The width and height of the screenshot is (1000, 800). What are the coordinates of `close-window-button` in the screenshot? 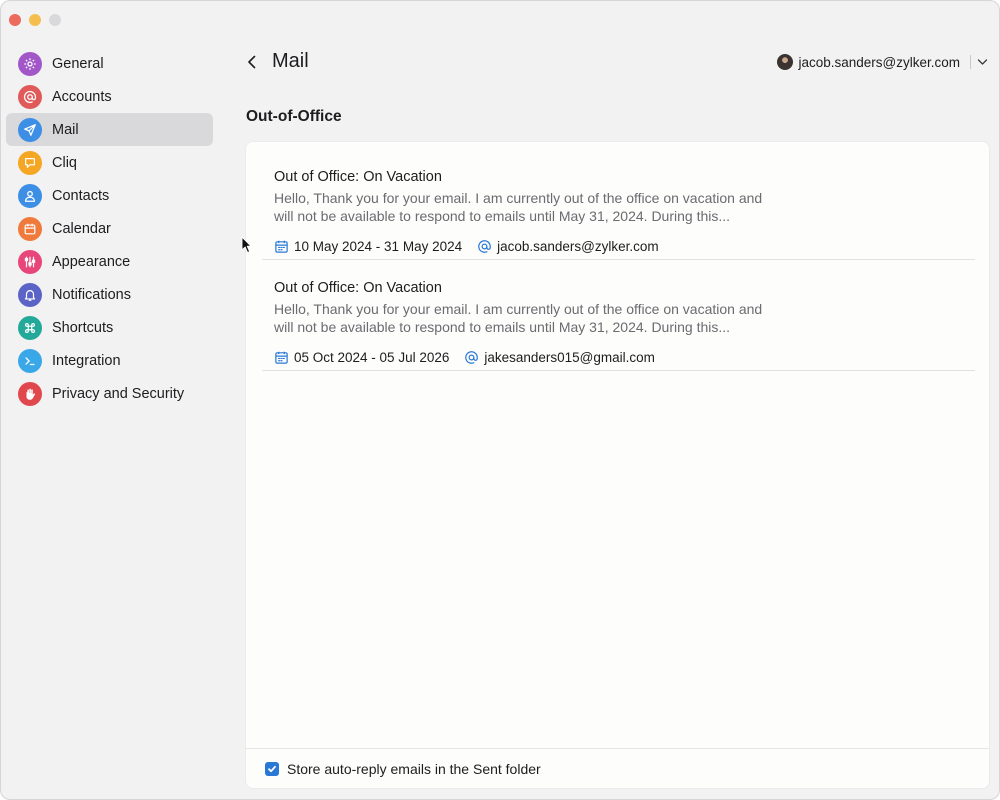 It's located at (15, 20).